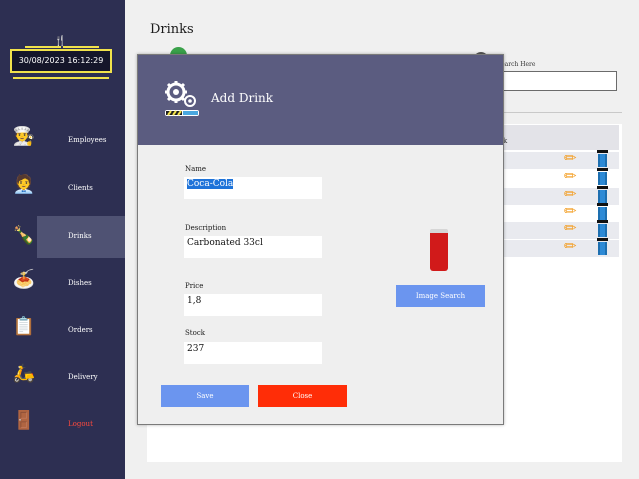 The height and width of the screenshot is (479, 639). I want to click on drink-image, so click(439, 250).